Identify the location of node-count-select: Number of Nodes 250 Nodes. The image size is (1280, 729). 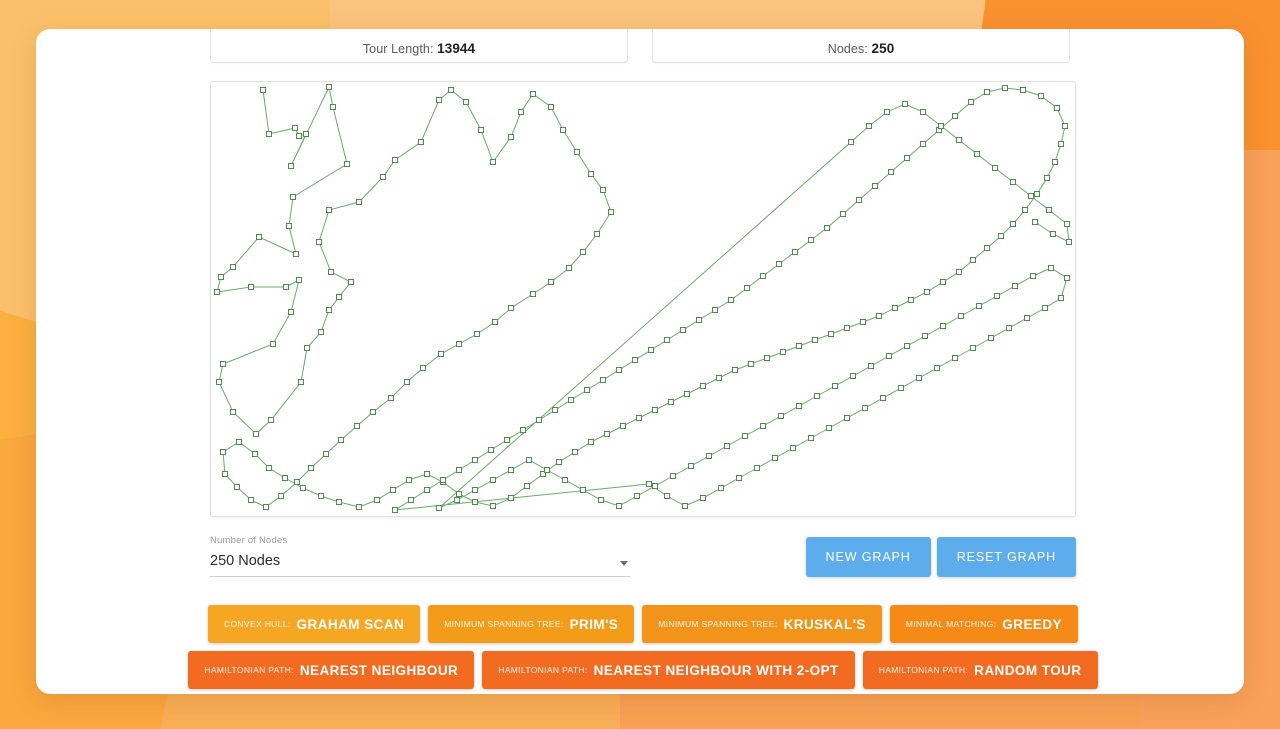
(420, 556).